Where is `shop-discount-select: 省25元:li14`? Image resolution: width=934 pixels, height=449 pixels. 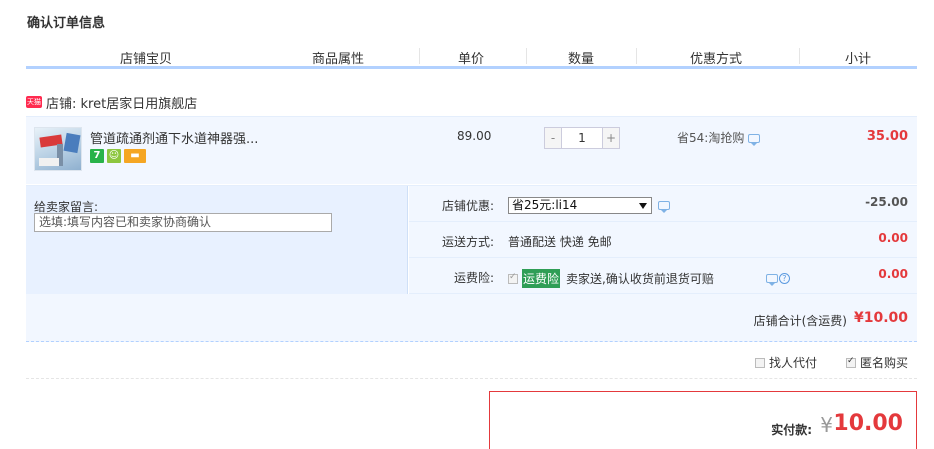 shop-discount-select: 省25元:li14 is located at coordinates (580, 205).